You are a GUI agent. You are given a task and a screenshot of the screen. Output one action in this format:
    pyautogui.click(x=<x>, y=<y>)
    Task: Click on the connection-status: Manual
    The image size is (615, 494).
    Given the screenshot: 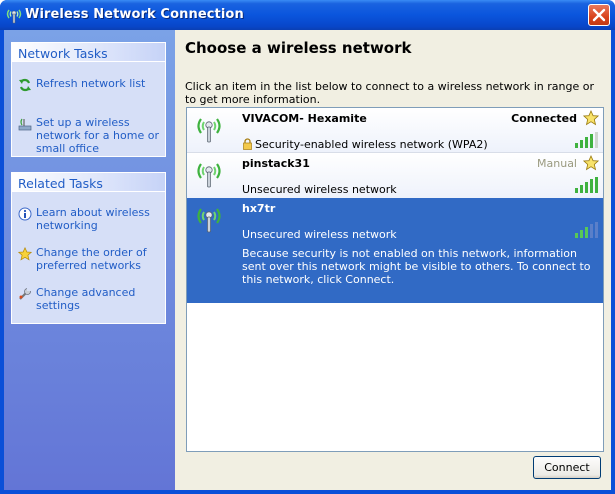 What is the action you would take?
    pyautogui.click(x=557, y=163)
    